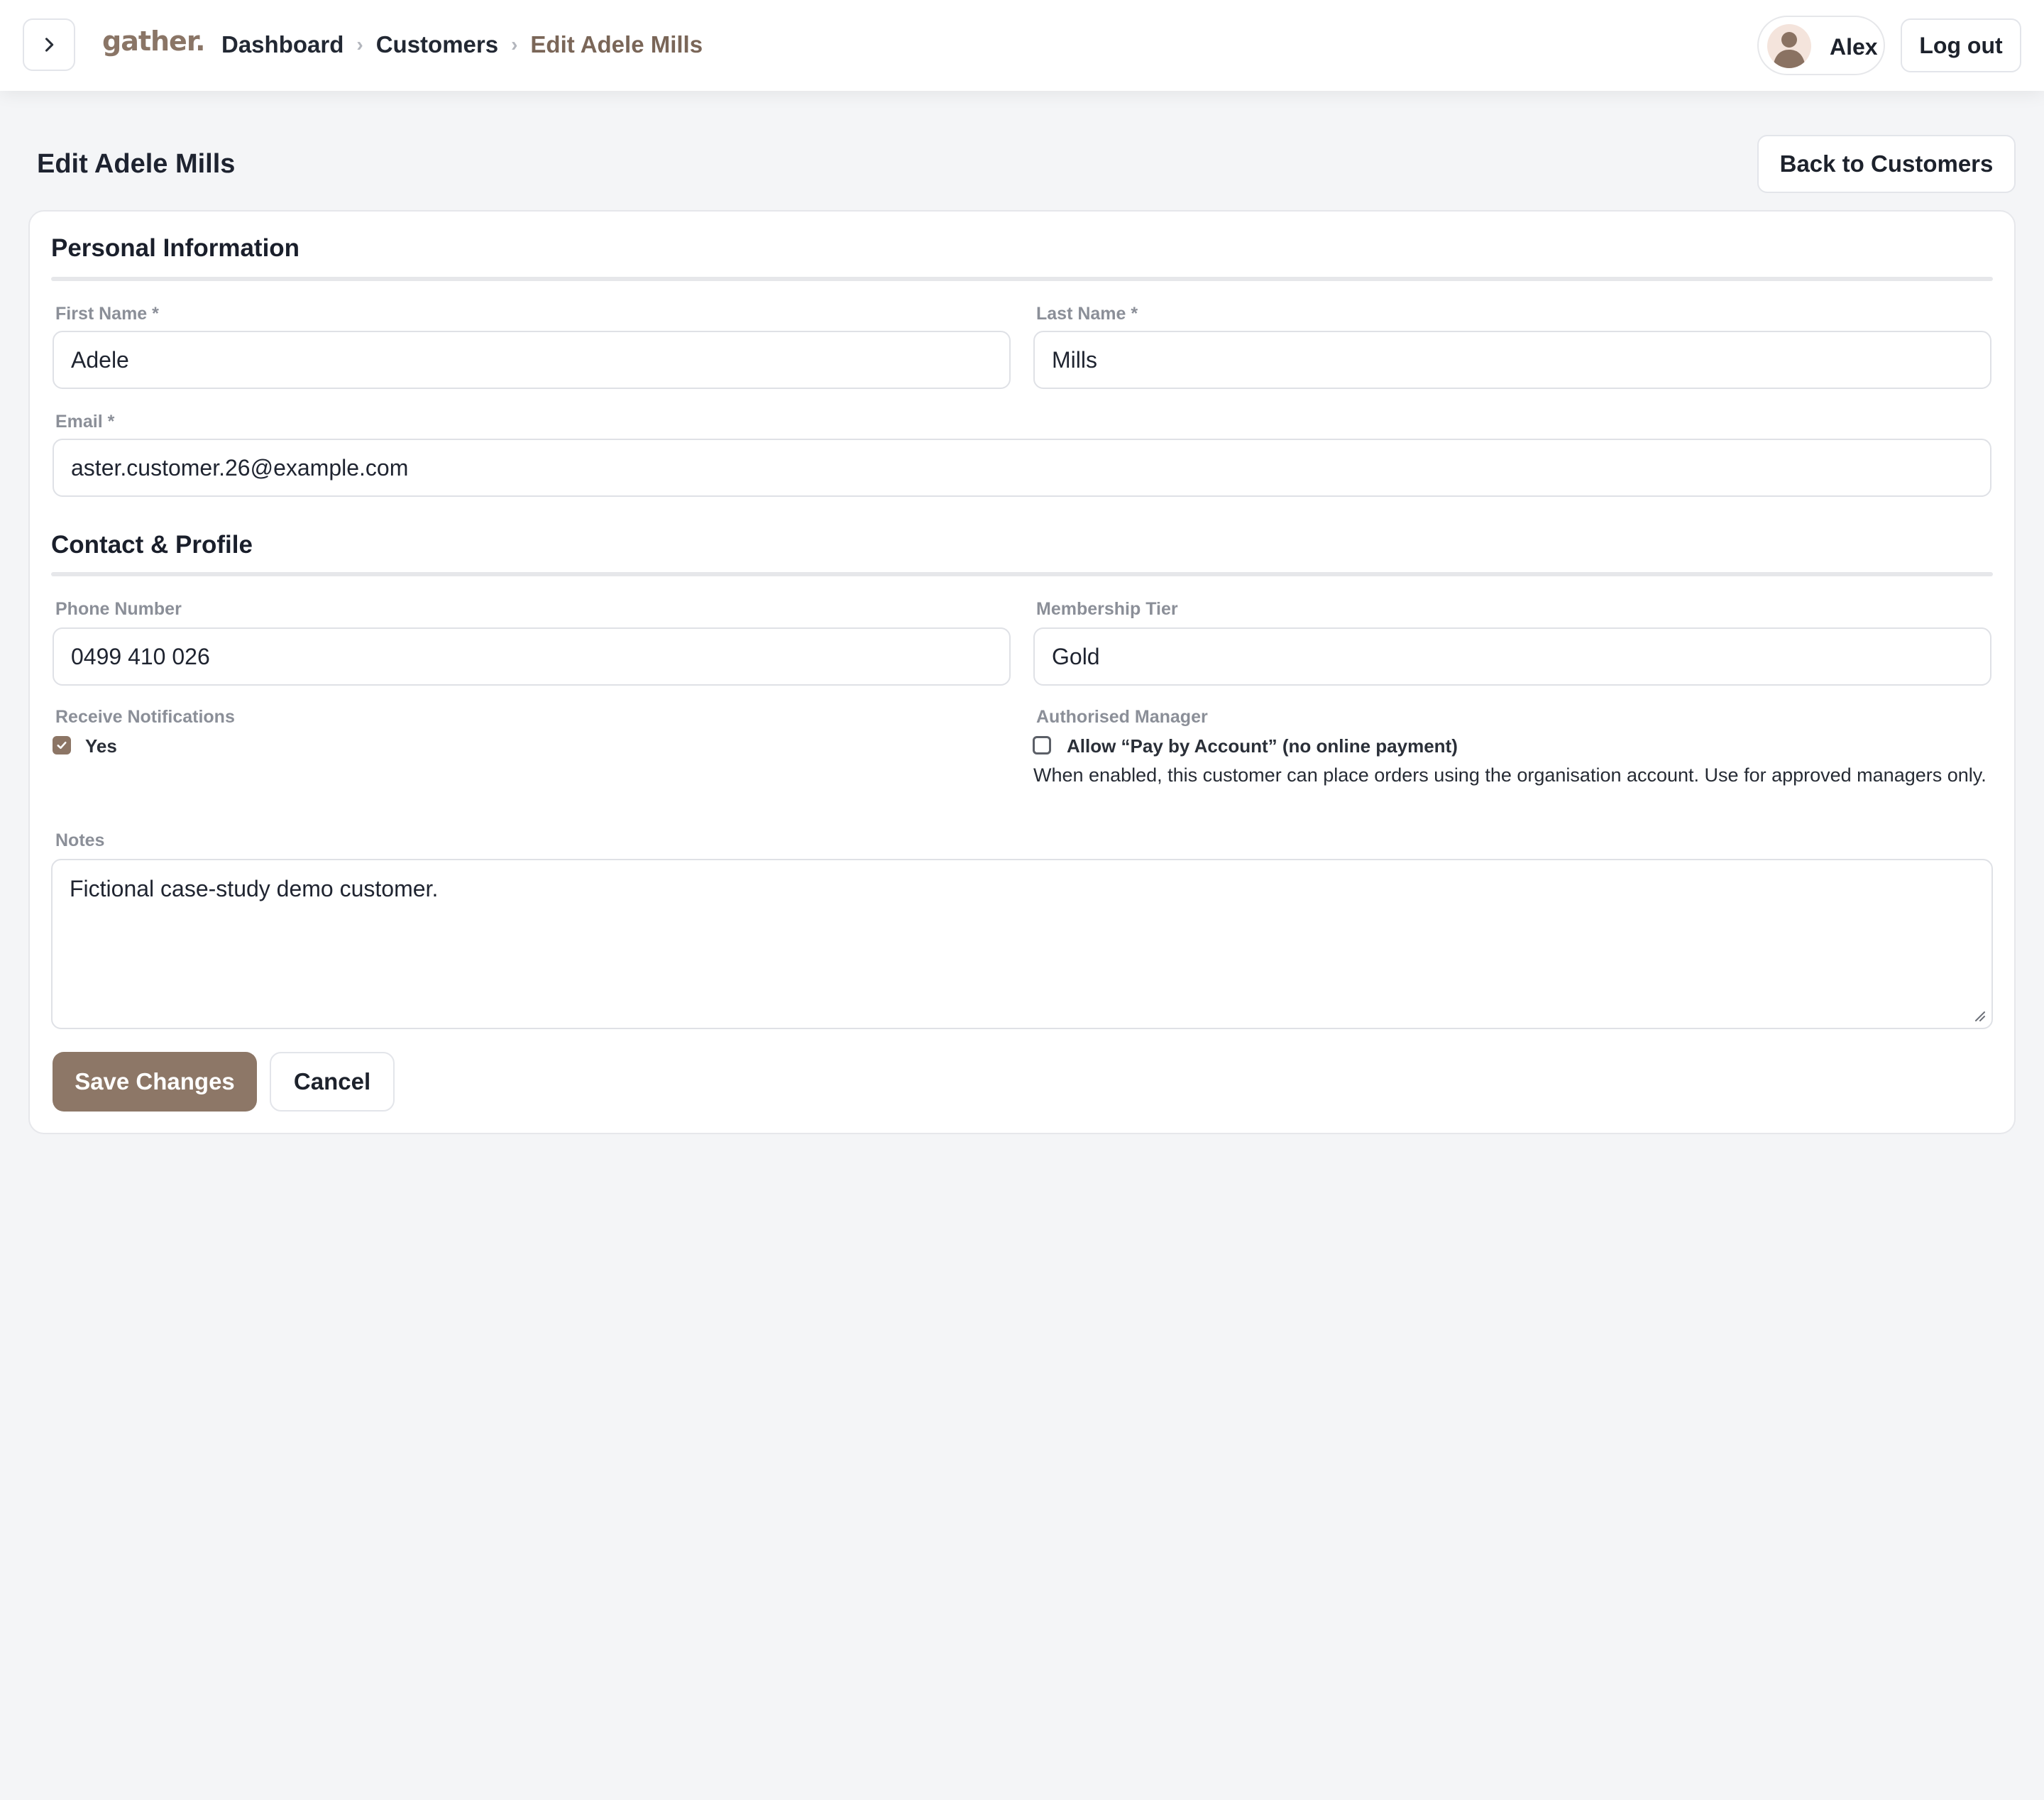 This screenshot has height=1800, width=2044. What do you see at coordinates (1042, 745) in the screenshot?
I see `pay-by-account-checkbox` at bounding box center [1042, 745].